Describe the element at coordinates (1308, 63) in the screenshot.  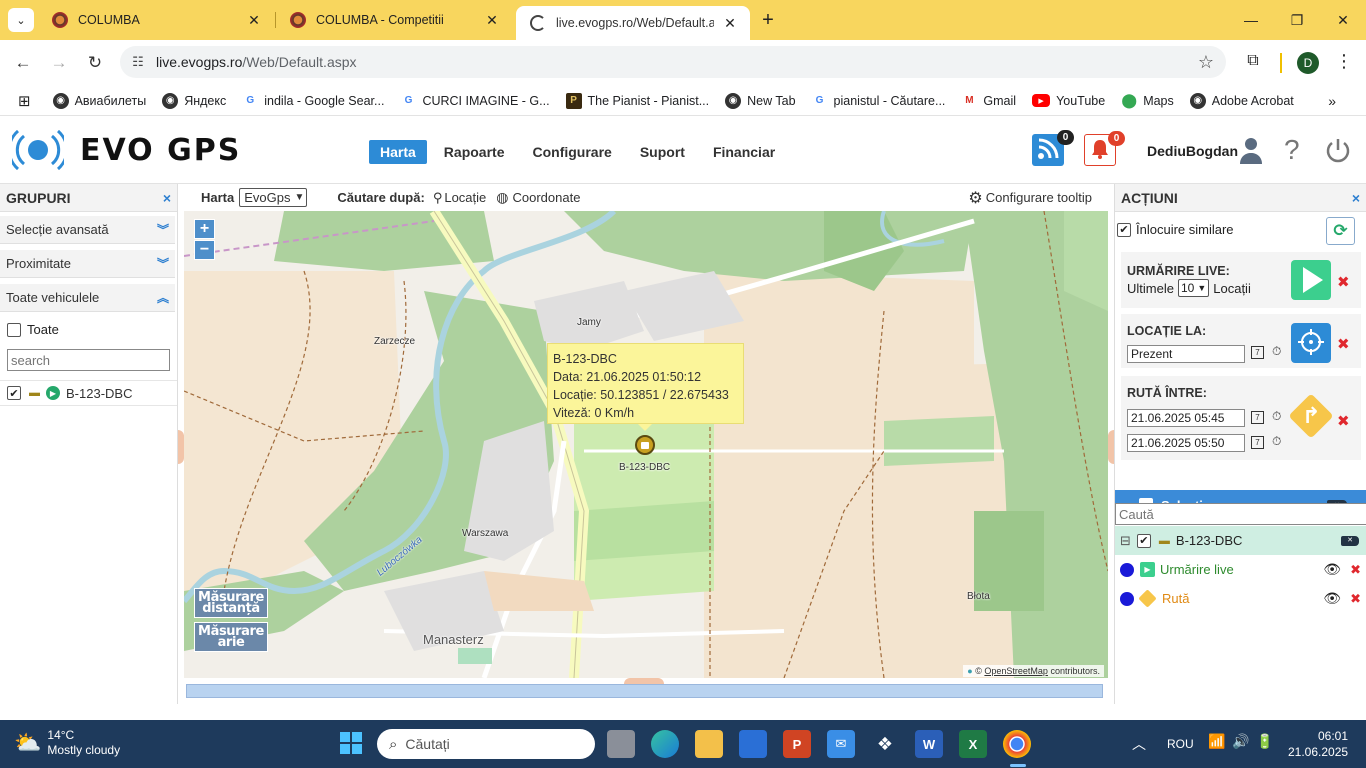
I see `profile-avatar: D` at that location.